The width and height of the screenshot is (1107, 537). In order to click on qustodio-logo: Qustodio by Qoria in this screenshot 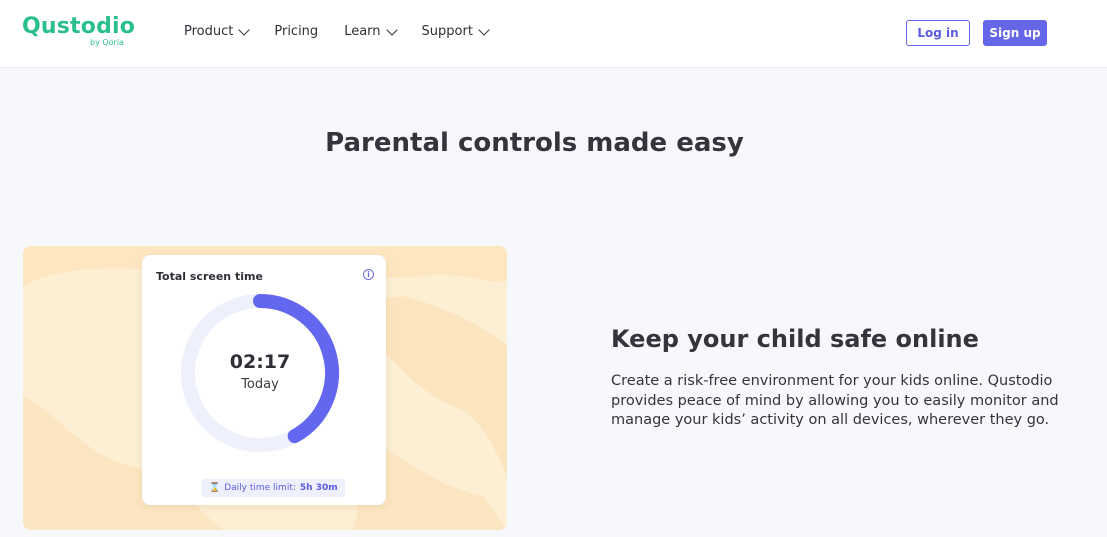, I will do `click(79, 32)`.